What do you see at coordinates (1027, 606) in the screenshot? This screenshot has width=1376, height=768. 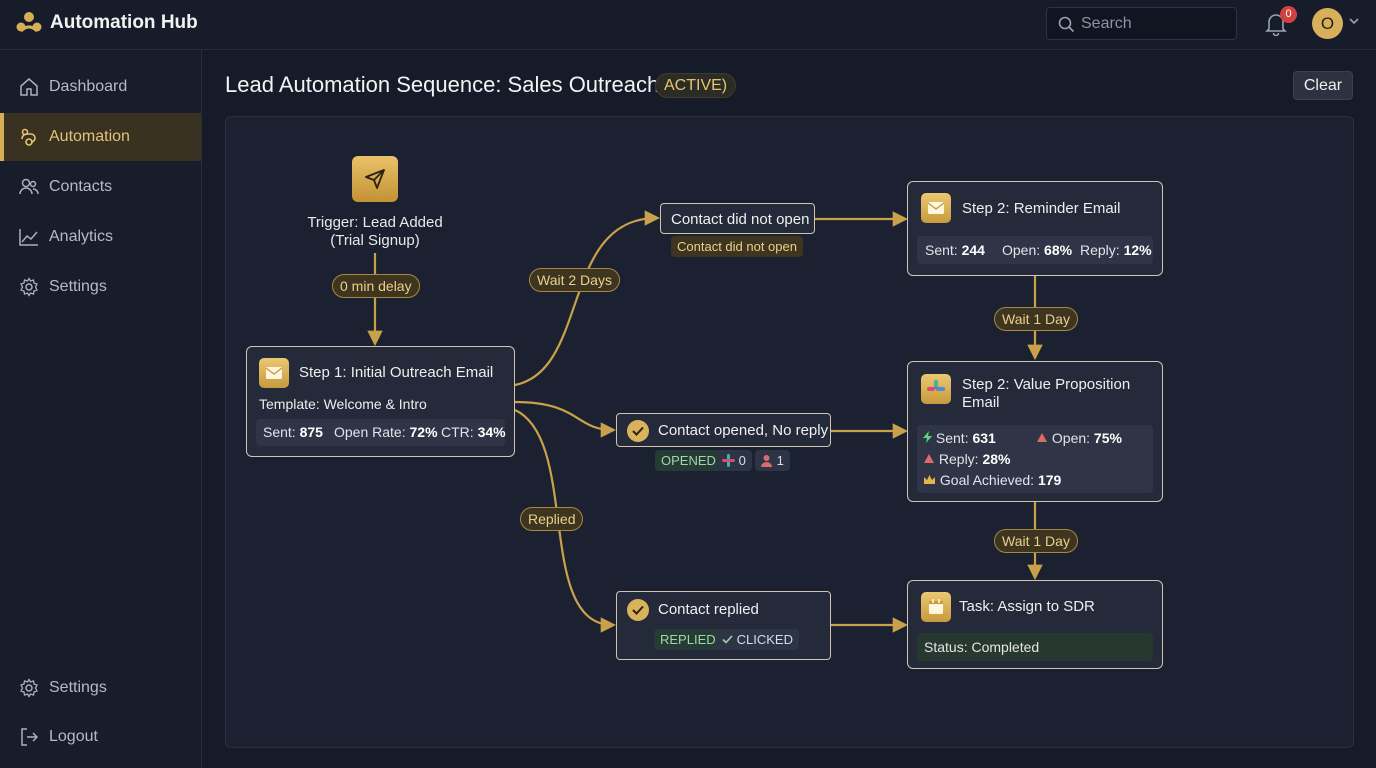 I see `task-title: Task: Assign to SDR` at bounding box center [1027, 606].